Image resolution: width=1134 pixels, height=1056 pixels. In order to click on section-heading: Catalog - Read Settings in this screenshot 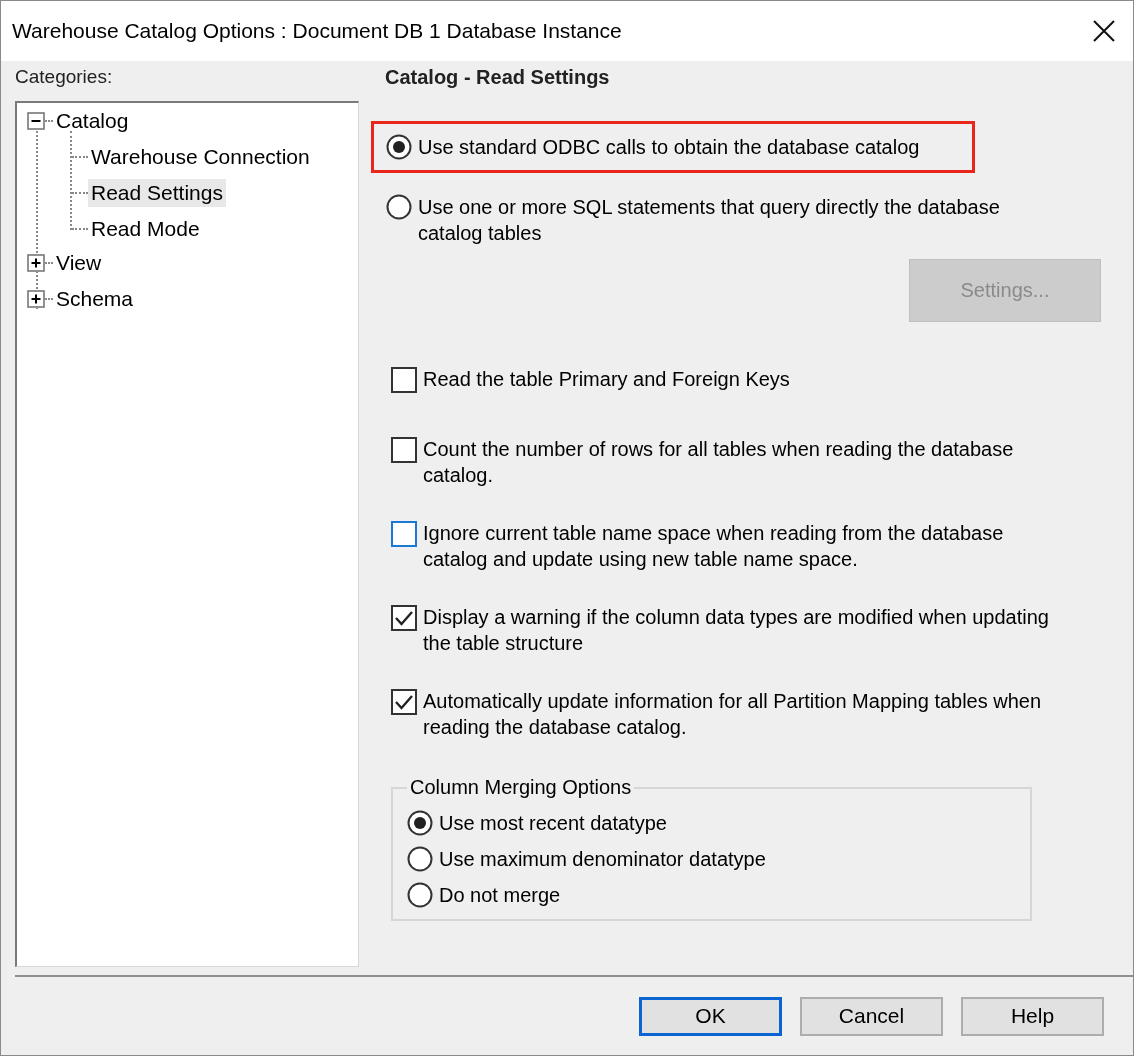, I will do `click(498, 77)`.